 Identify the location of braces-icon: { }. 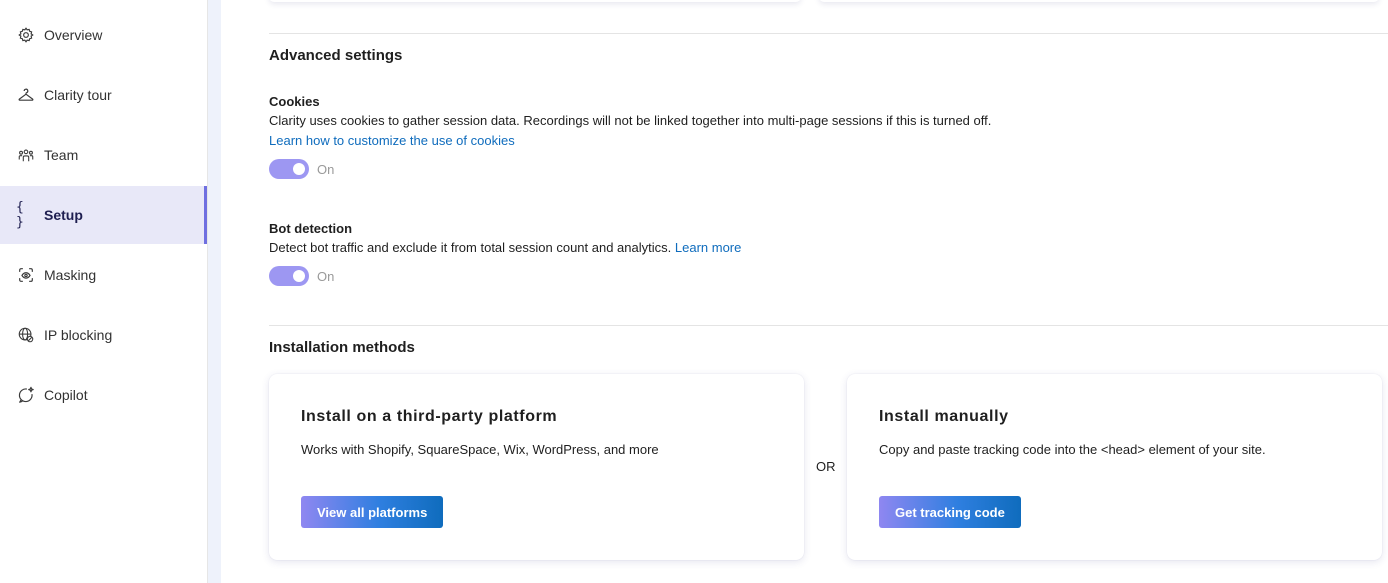
(20, 215).